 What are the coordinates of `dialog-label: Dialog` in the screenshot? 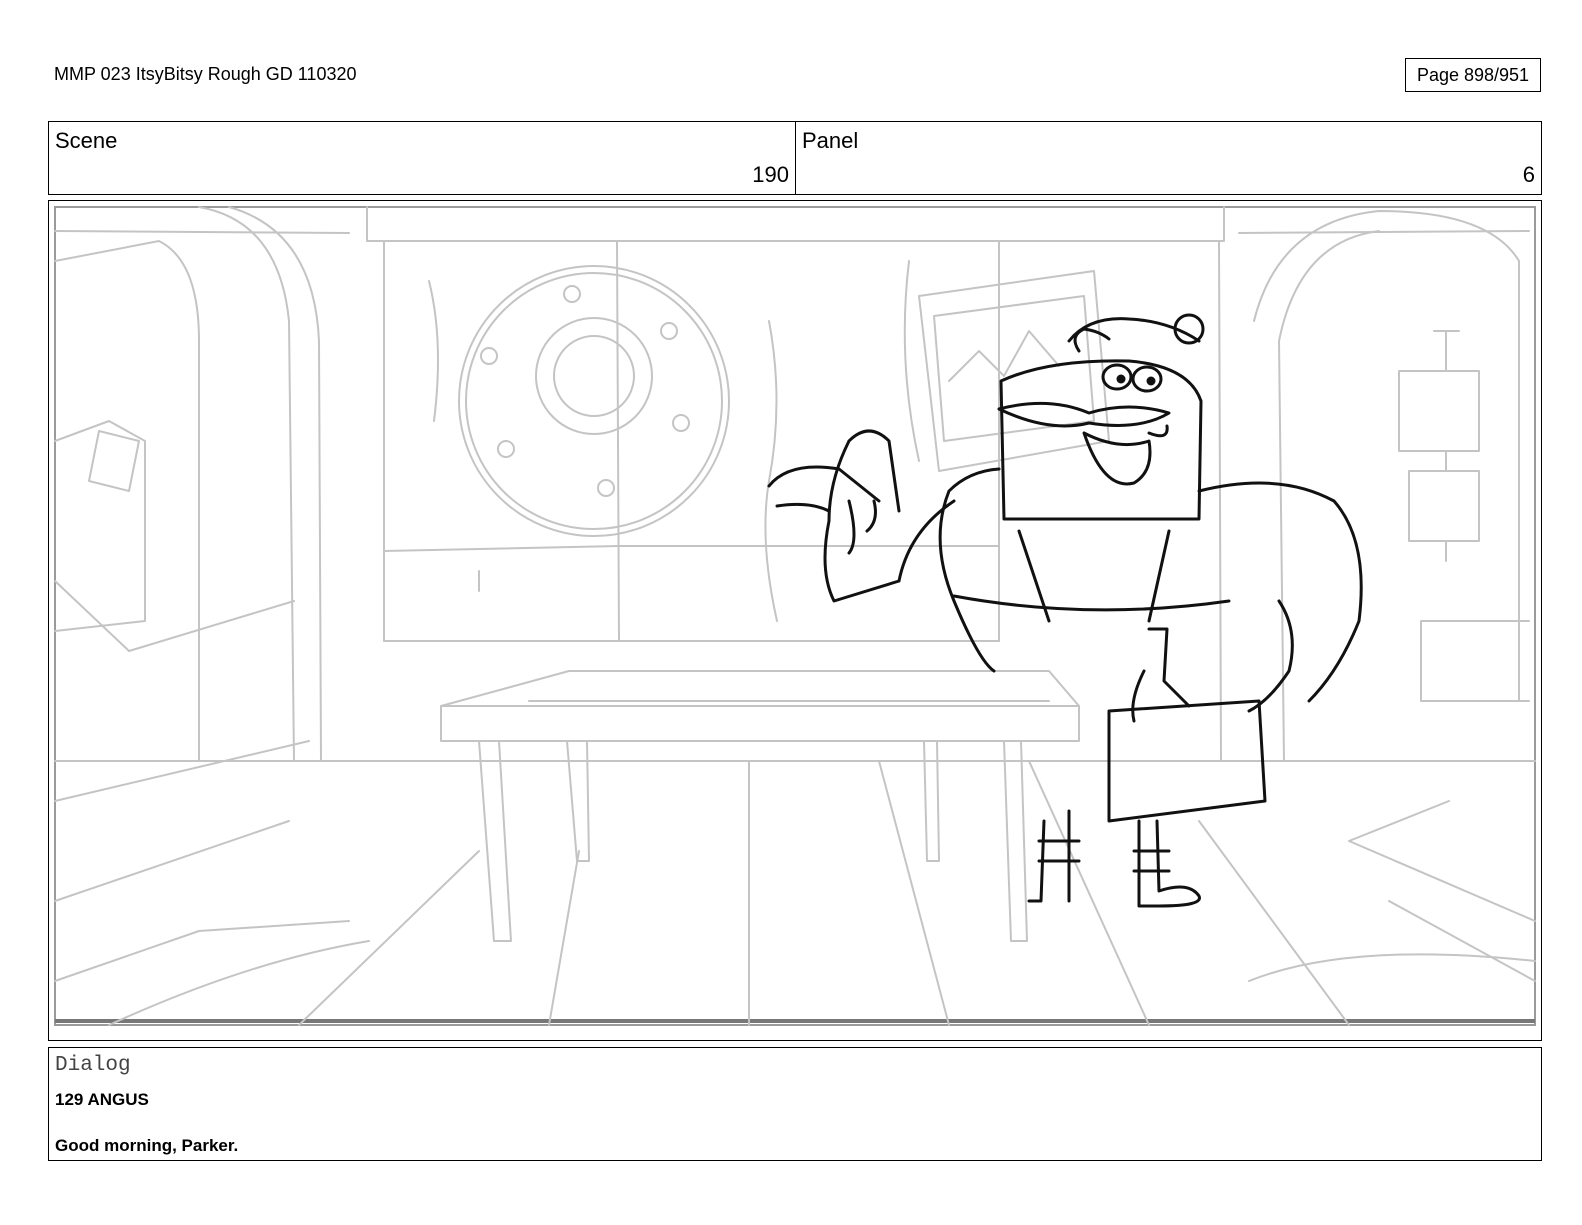 It's located at (93, 1065).